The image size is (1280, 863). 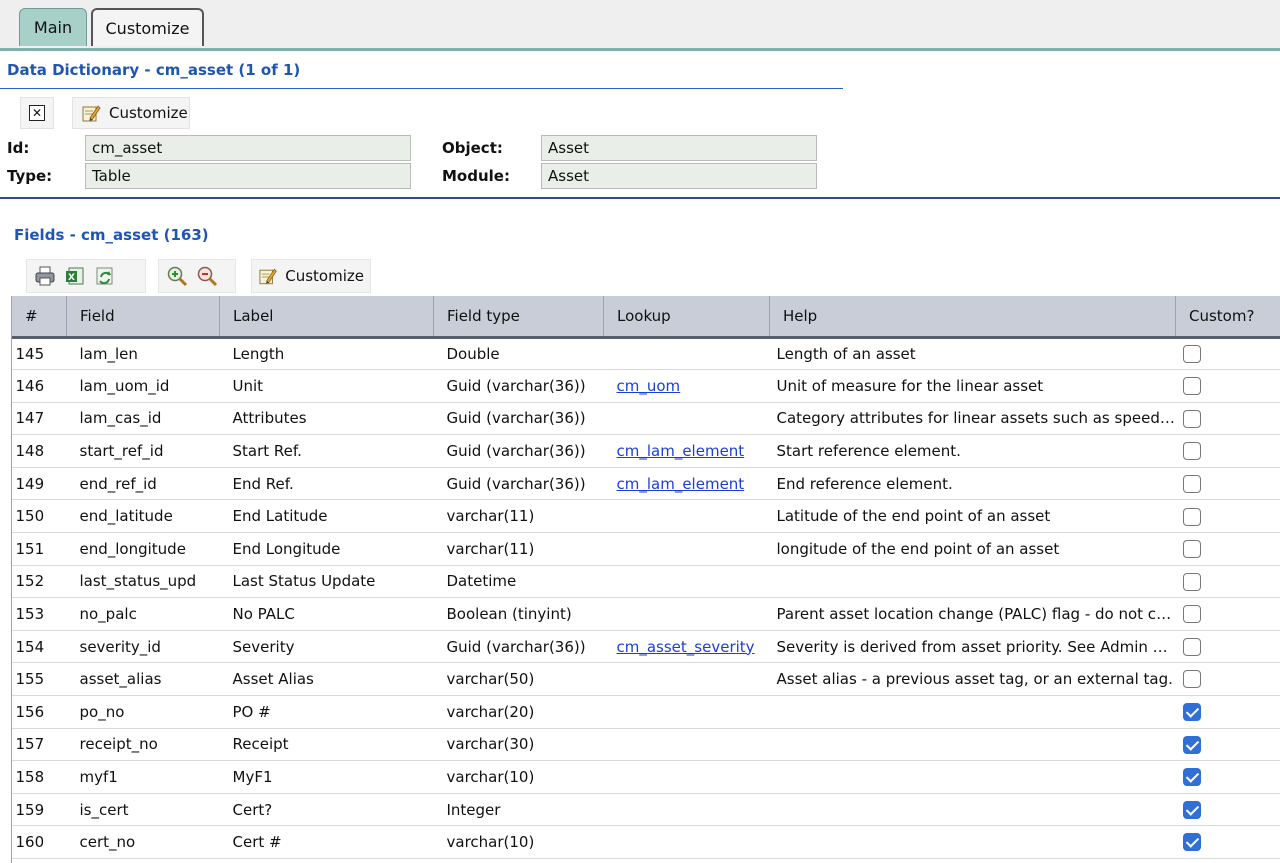 I want to click on table-row: 157 receipt_no Receipt varchar(30), so click(x=645, y=745).